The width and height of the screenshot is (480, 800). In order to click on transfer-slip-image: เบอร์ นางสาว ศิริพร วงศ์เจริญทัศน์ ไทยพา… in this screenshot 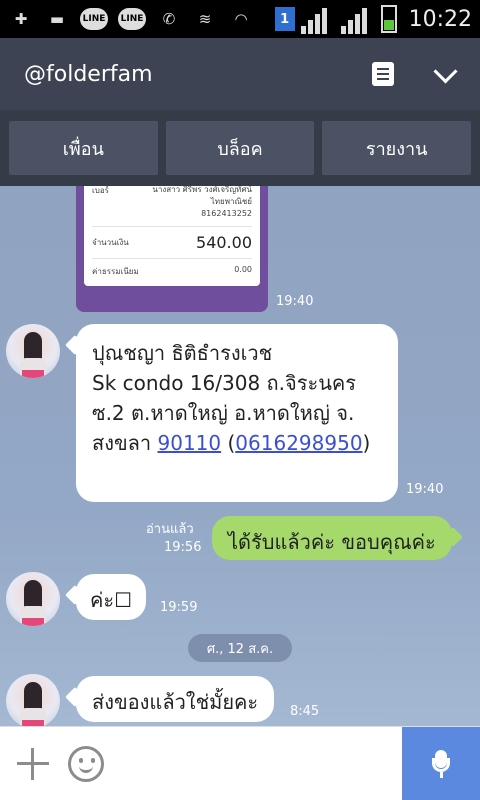, I will do `click(172, 249)`.